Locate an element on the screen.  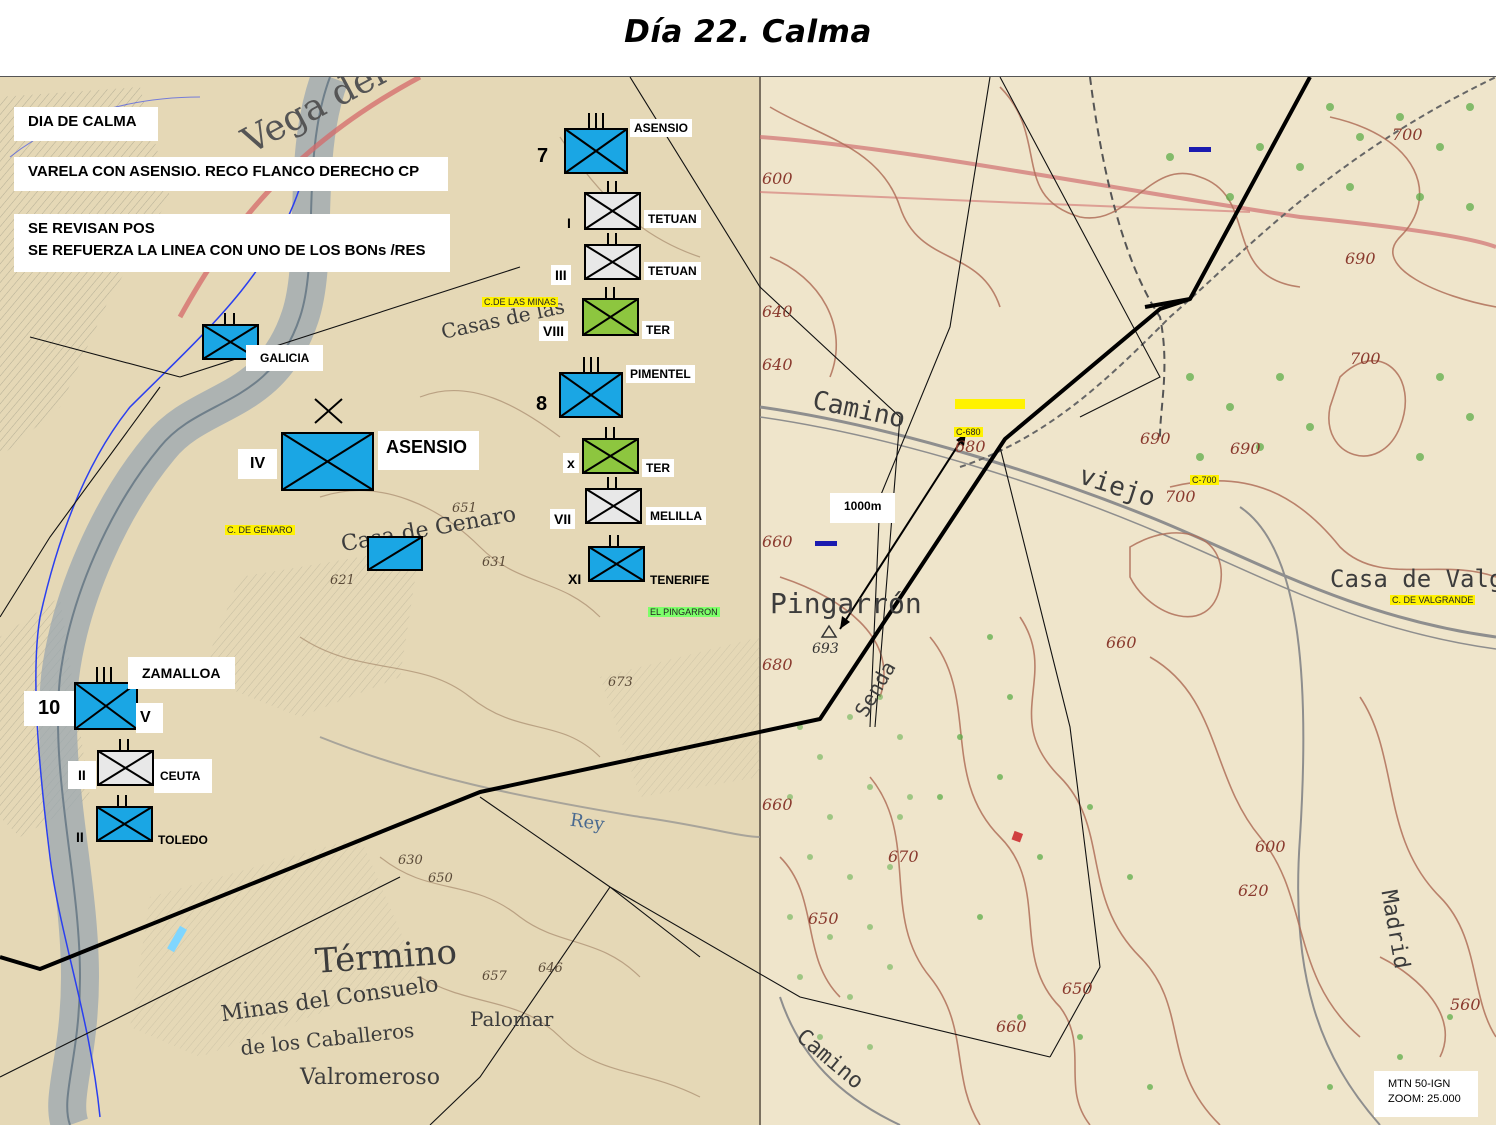
unit-roman-ii-toledo: II is located at coordinates (80, 837).